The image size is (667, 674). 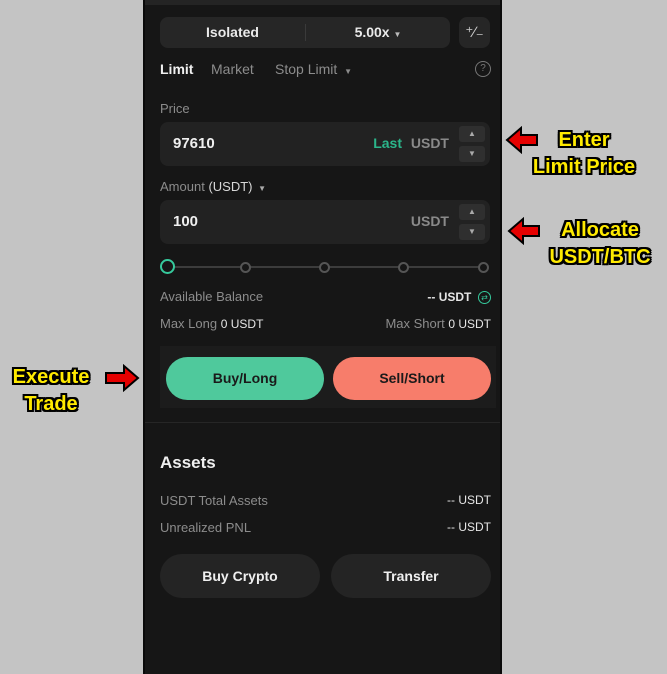 What do you see at coordinates (472, 222) in the screenshot?
I see `amount-stepper: ▲ ▼` at bounding box center [472, 222].